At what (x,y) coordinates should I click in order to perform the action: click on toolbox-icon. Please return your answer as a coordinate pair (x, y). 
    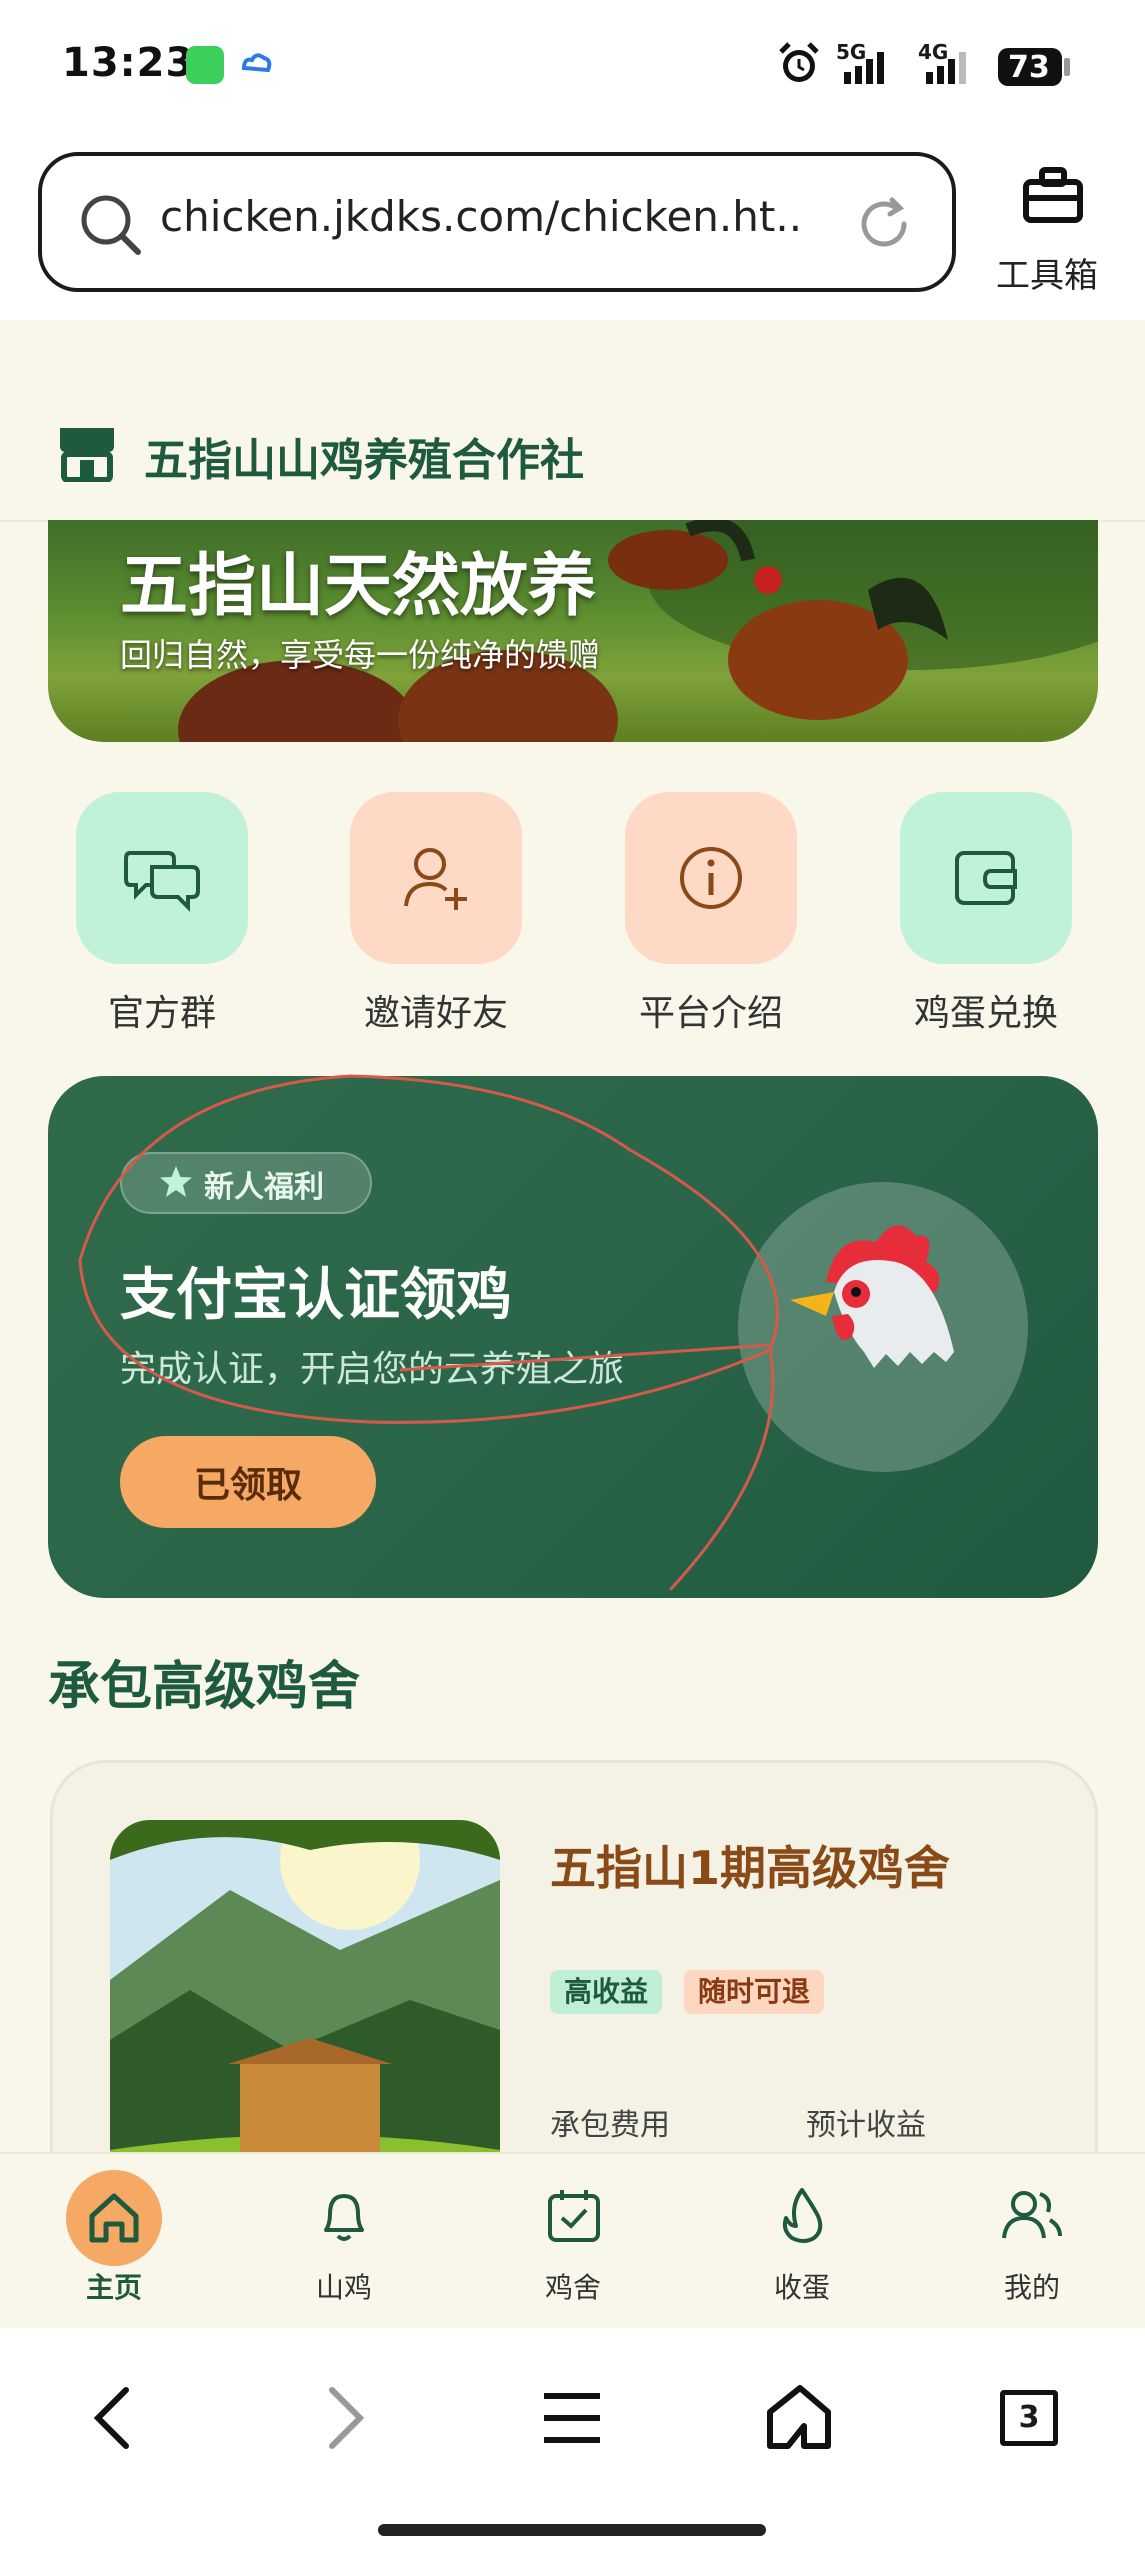
    Looking at the image, I should click on (1053, 195).